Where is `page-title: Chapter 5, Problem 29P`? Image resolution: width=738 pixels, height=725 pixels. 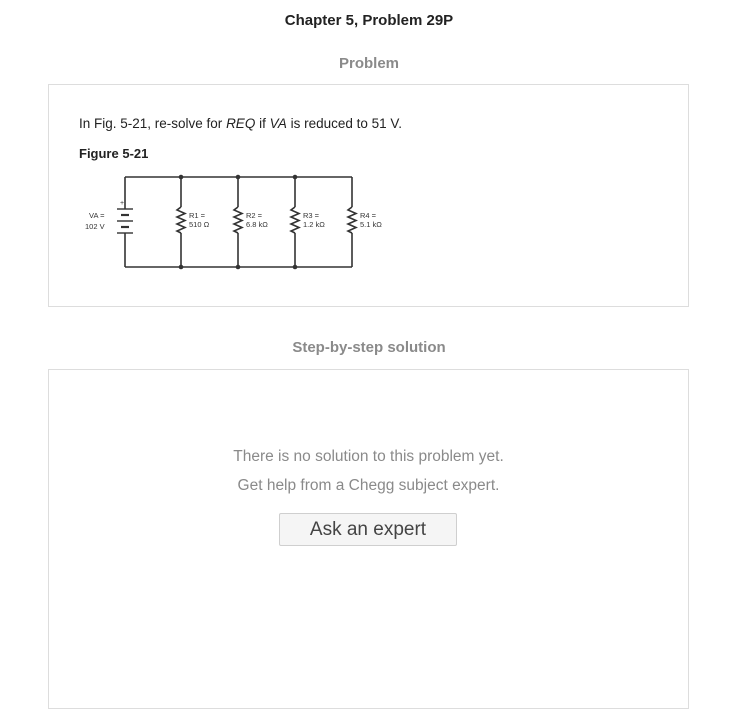
page-title: Chapter 5, Problem 29P is located at coordinates (369, 20).